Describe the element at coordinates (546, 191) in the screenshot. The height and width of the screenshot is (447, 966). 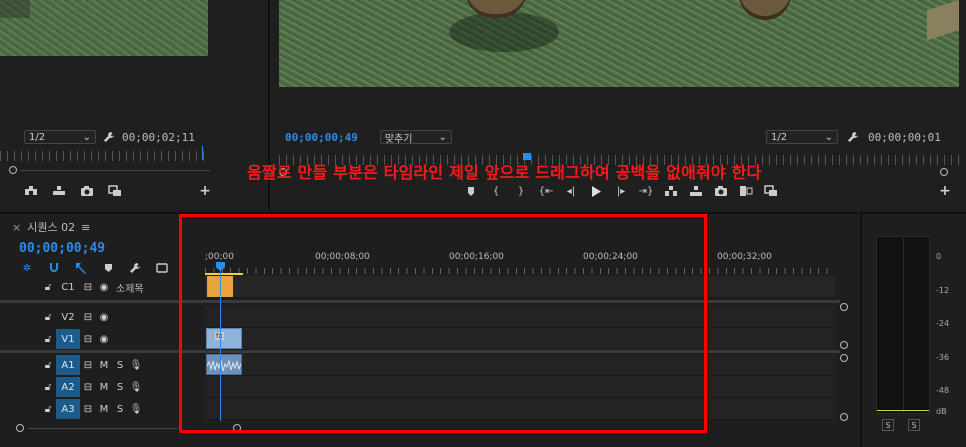
I see `go-to-in-icon: {⇤` at that location.